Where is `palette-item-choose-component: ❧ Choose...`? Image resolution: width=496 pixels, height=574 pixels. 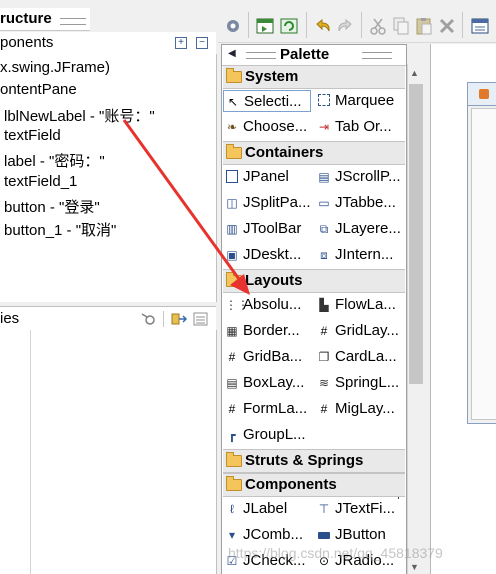 palette-item-choose-component: ❧ Choose... is located at coordinates (267, 127).